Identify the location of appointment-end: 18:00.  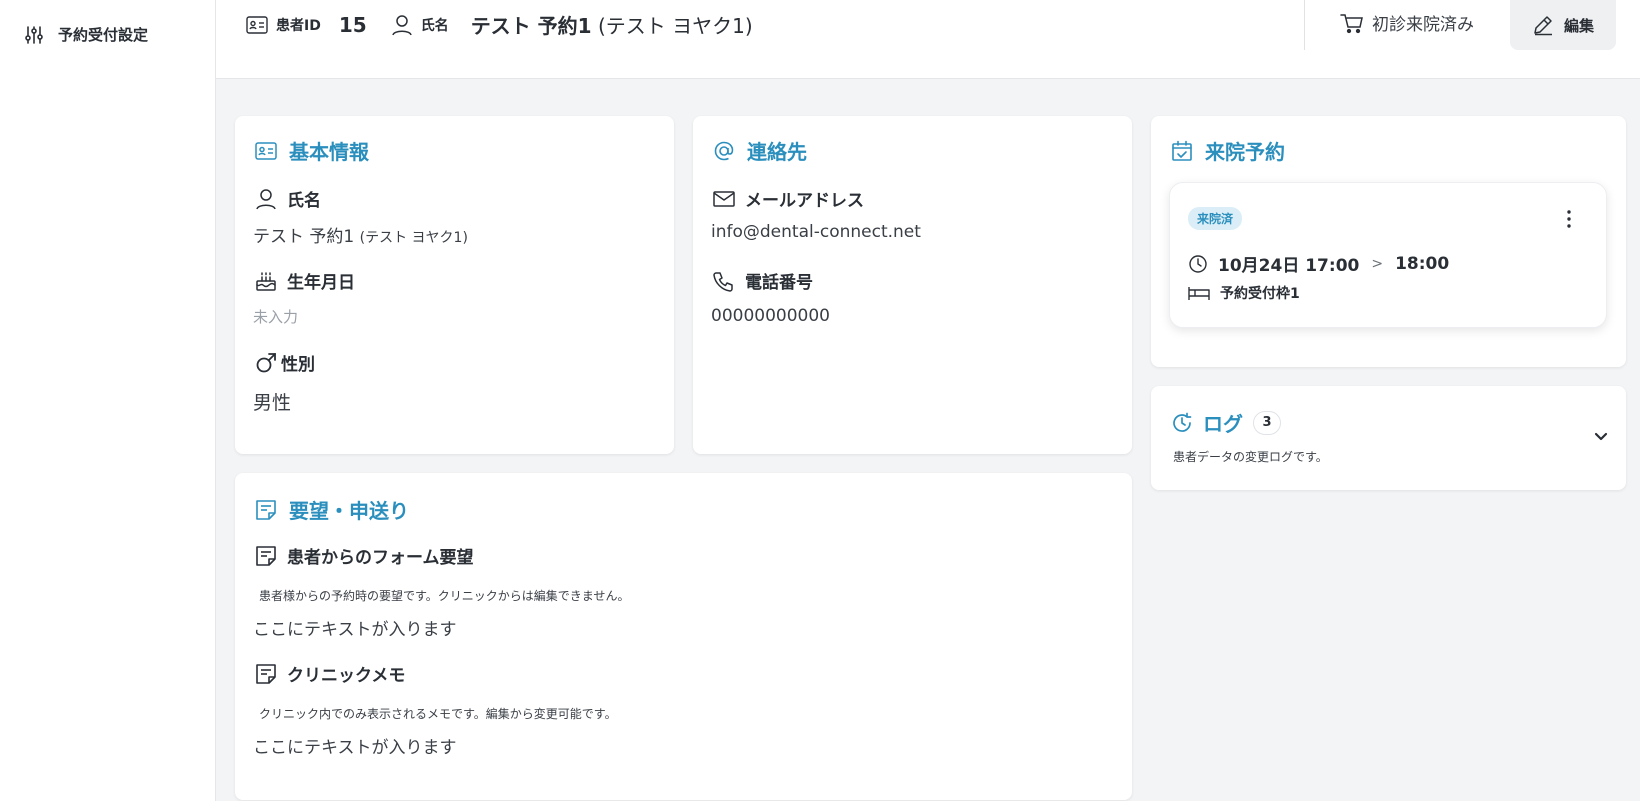
(1422, 263).